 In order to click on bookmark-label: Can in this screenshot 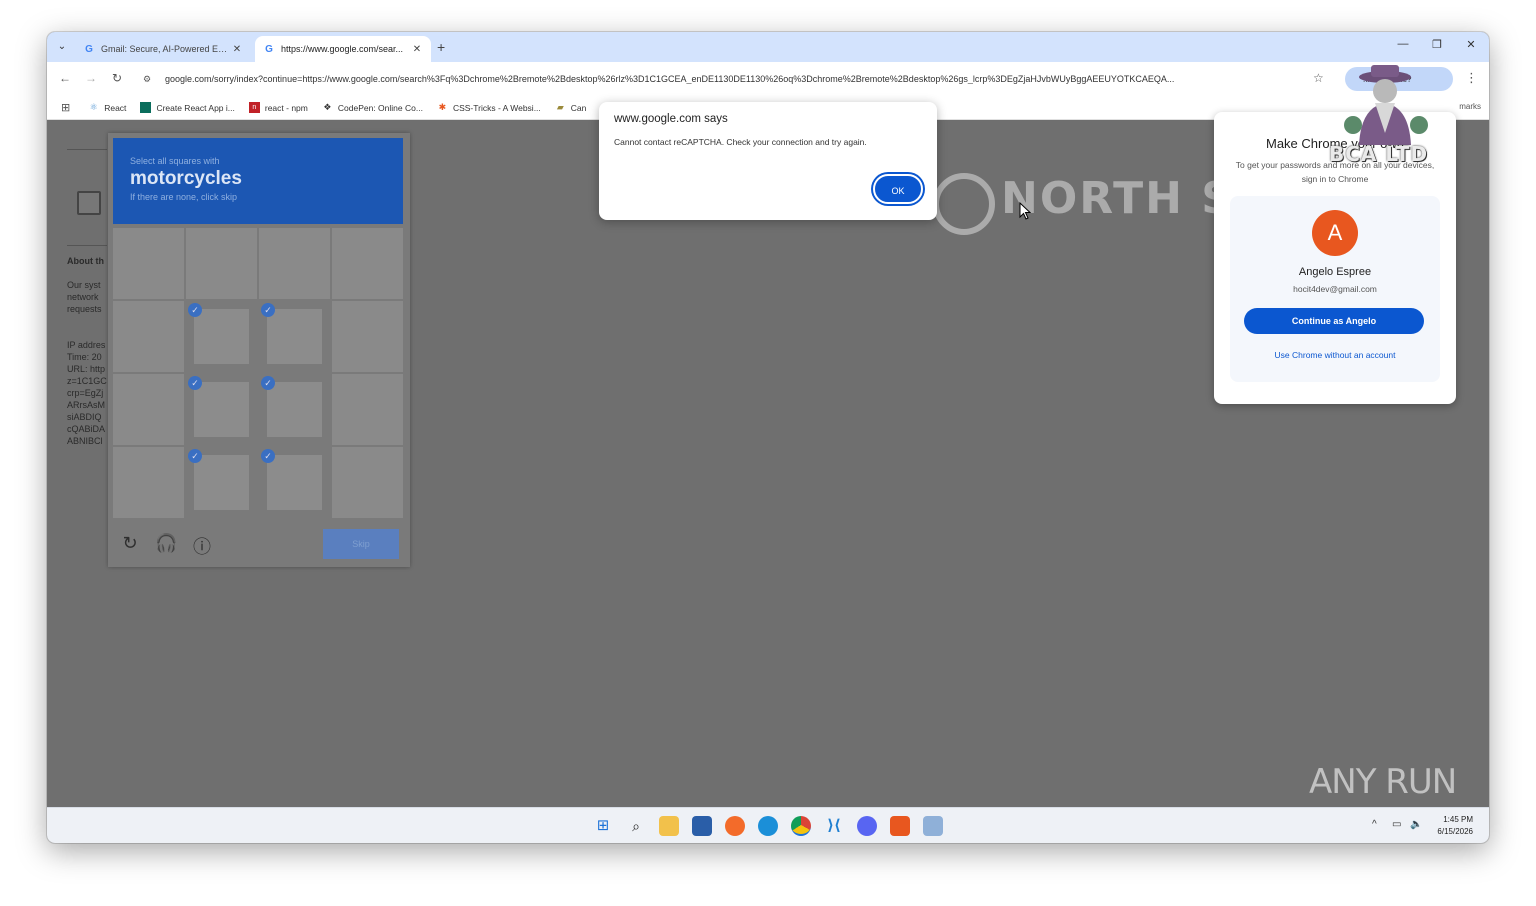, I will do `click(578, 107)`.